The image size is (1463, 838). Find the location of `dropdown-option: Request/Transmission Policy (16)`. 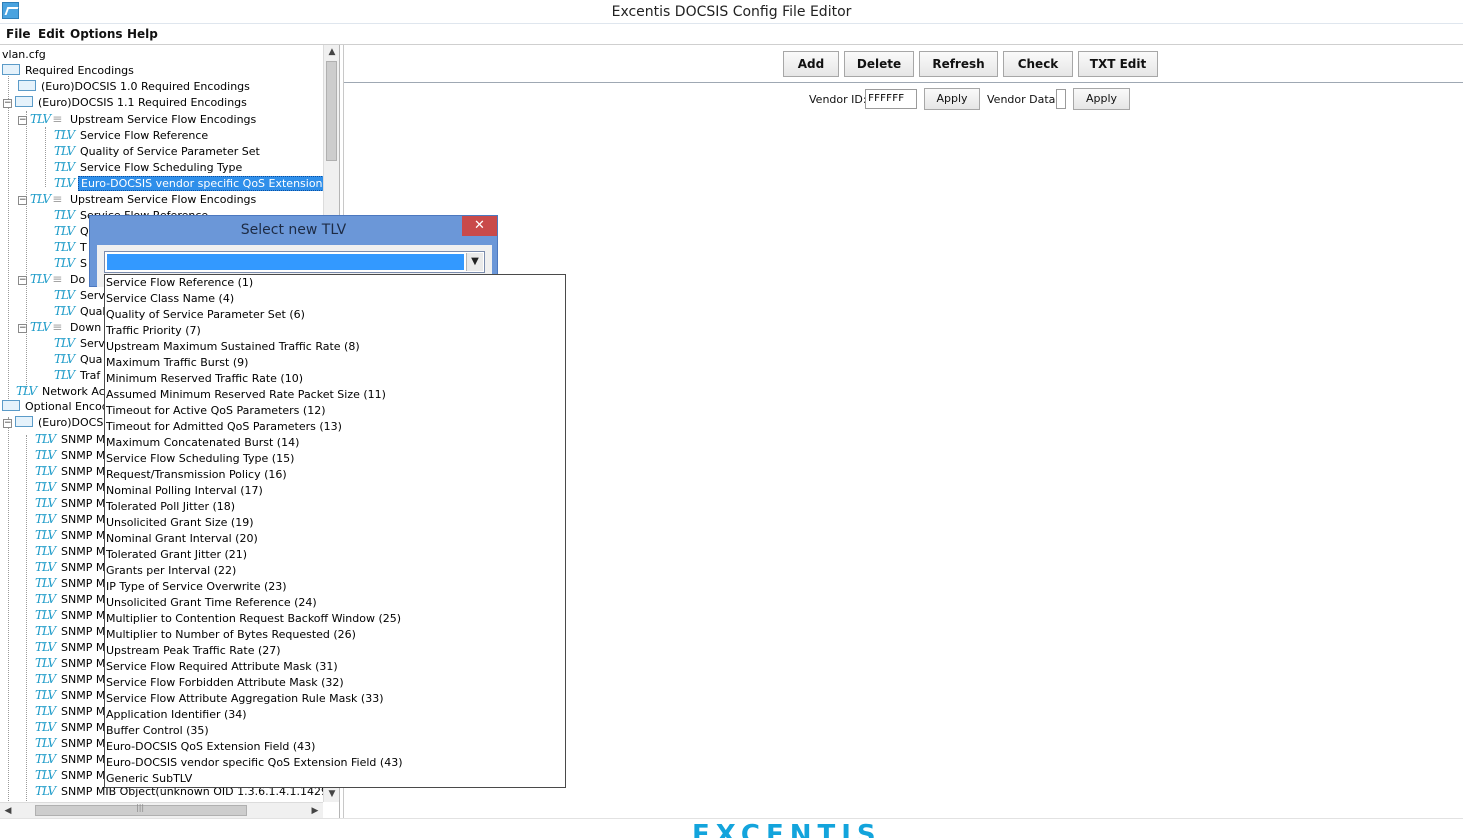

dropdown-option: Request/Transmission Policy (16) is located at coordinates (196, 475).